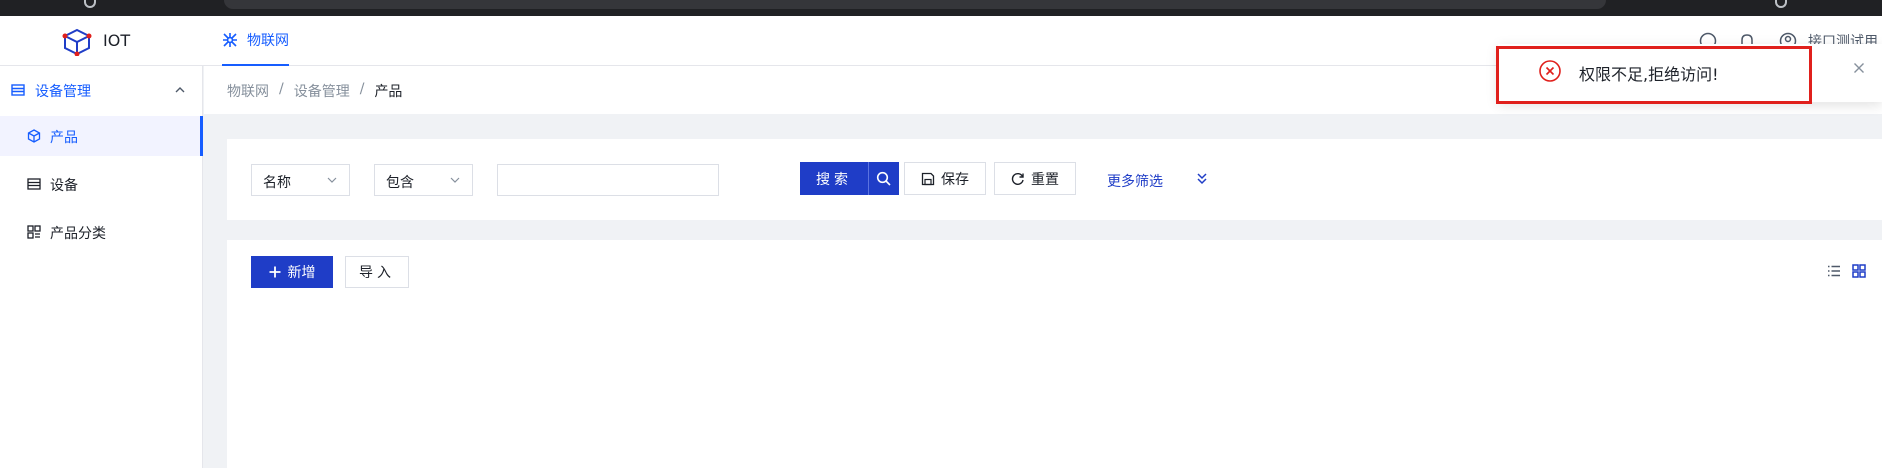 Image resolution: width=1882 pixels, height=468 pixels. I want to click on refresh-icon, so click(90, 4).